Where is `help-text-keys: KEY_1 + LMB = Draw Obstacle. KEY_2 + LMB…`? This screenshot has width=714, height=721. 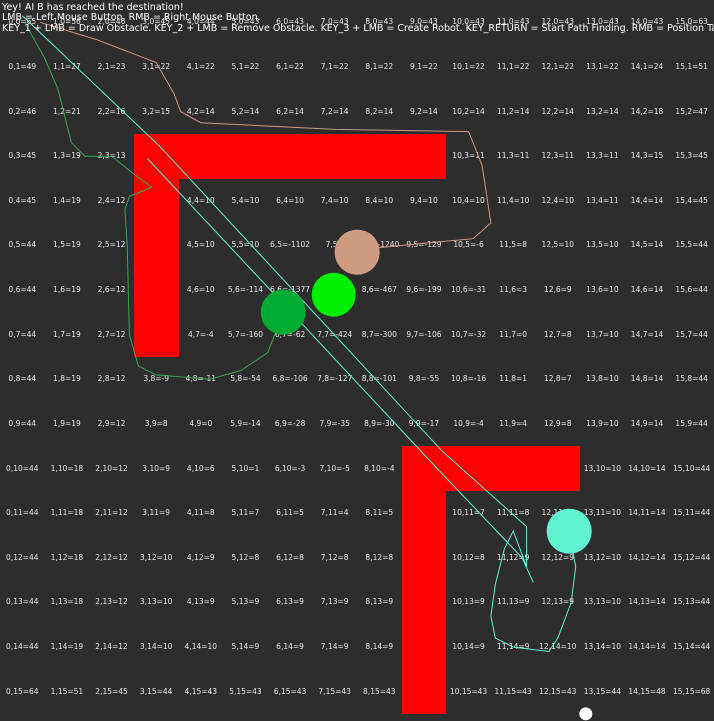 help-text-keys: KEY_1 + LMB = Draw Obstacle. KEY_2 + LMB… is located at coordinates (358, 28).